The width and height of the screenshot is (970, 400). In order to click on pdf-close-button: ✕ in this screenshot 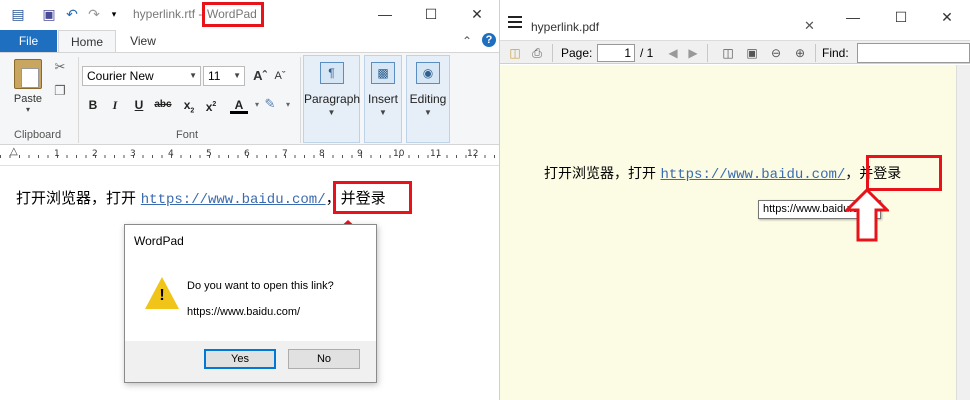, I will do `click(947, 18)`.